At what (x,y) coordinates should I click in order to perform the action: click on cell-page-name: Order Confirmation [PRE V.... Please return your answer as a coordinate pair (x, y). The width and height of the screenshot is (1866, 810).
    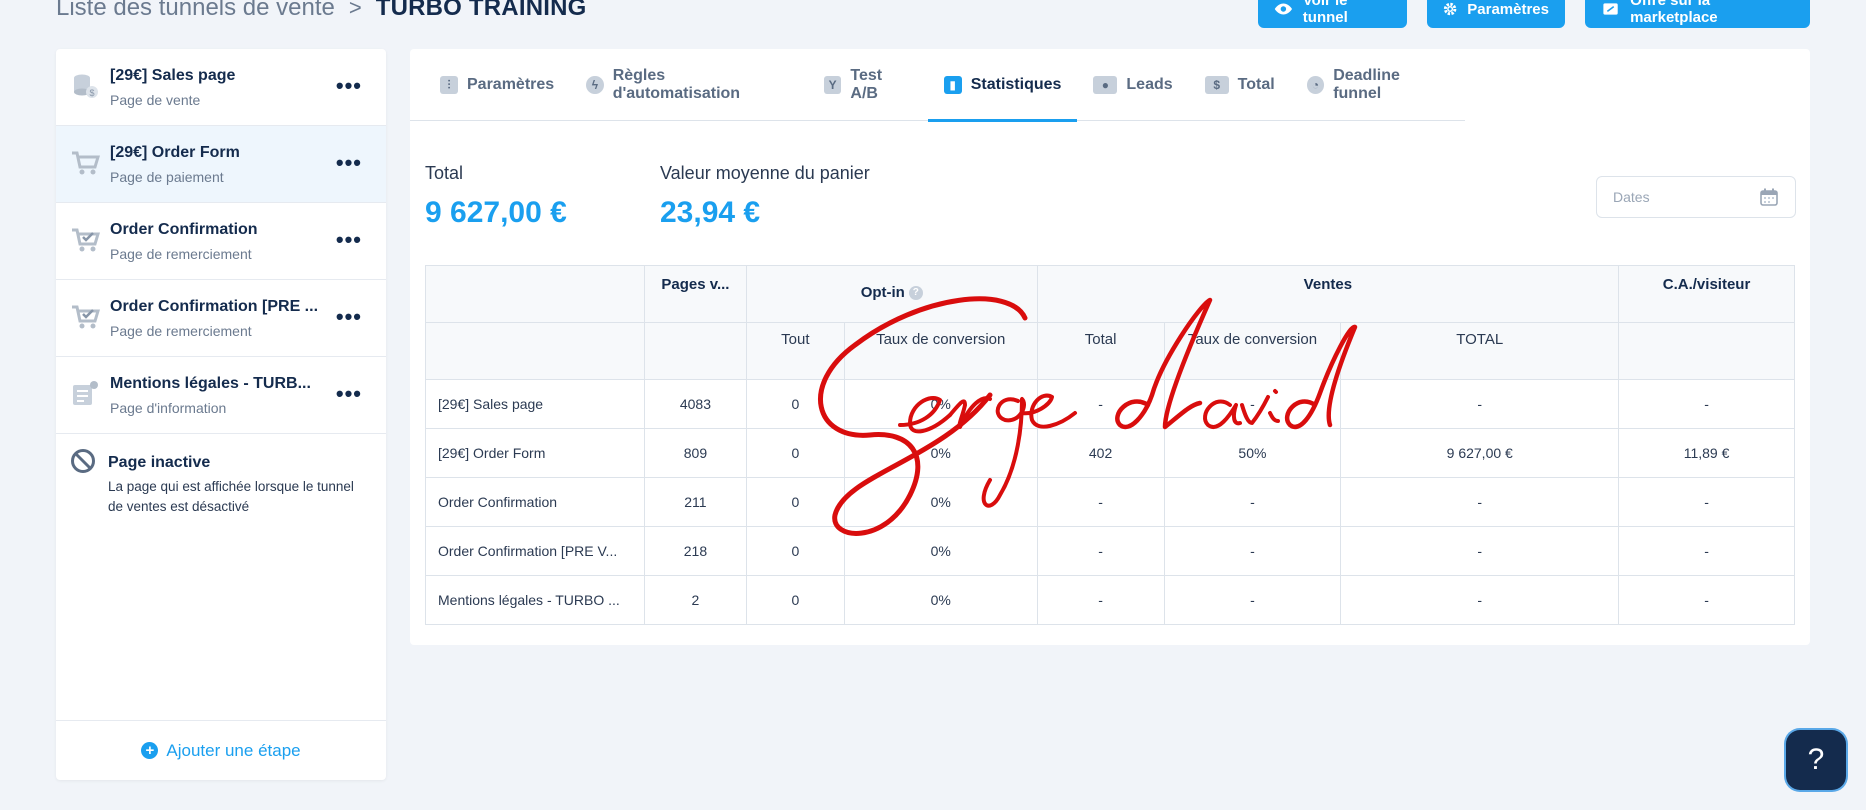
    Looking at the image, I should click on (535, 551).